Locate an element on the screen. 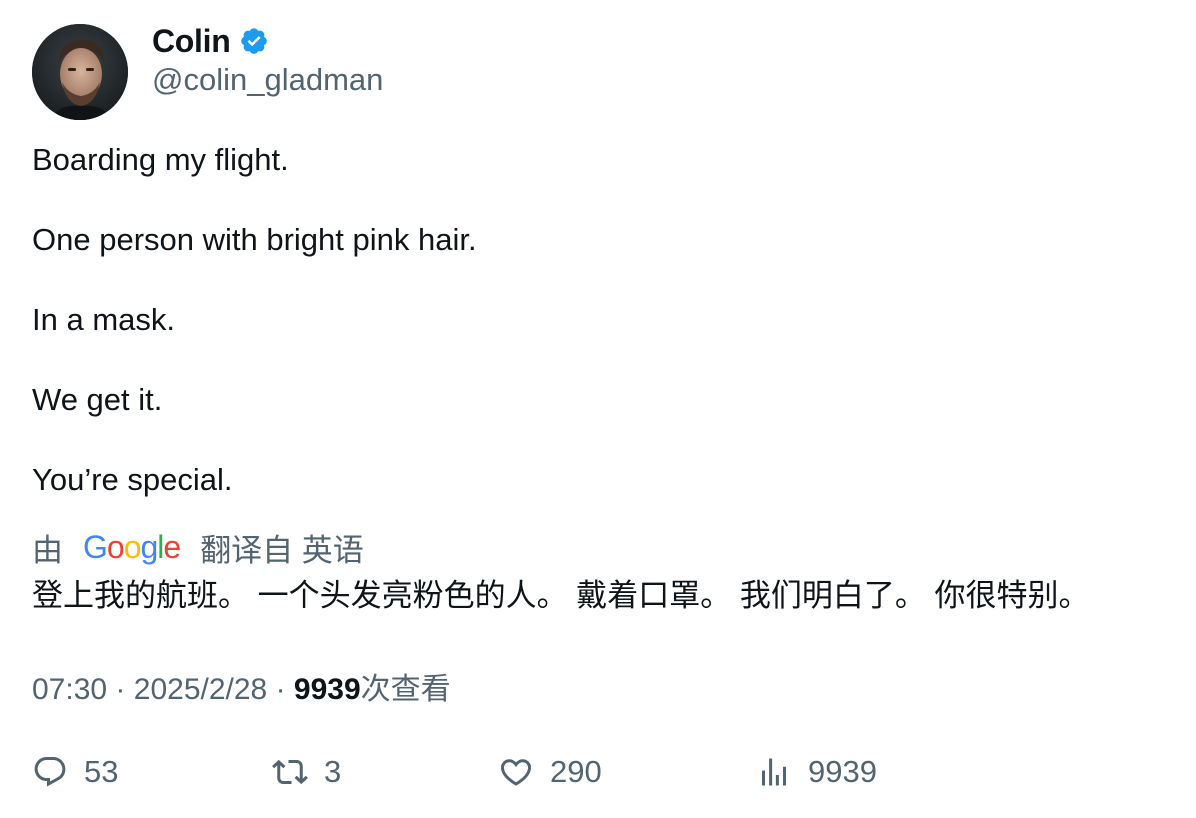 Image resolution: width=1196 pixels, height=818 pixels. reply-count: 53 is located at coordinates (101, 771).